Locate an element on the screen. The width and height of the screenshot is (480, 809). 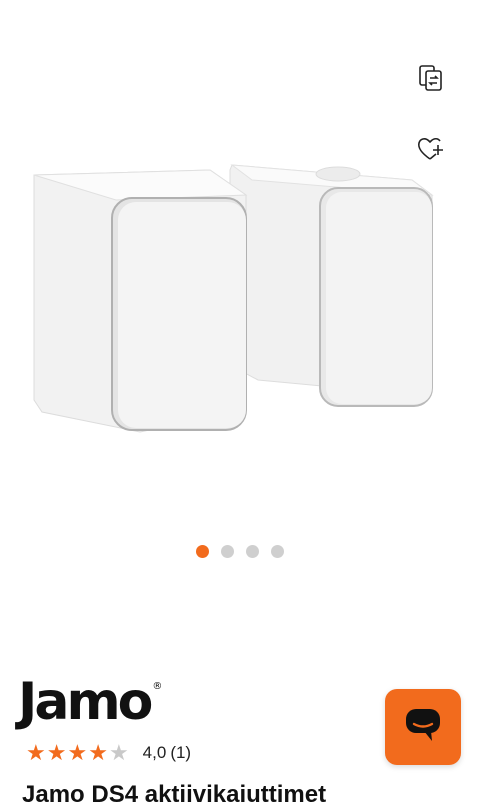
compare-button is located at coordinates (431, 80).